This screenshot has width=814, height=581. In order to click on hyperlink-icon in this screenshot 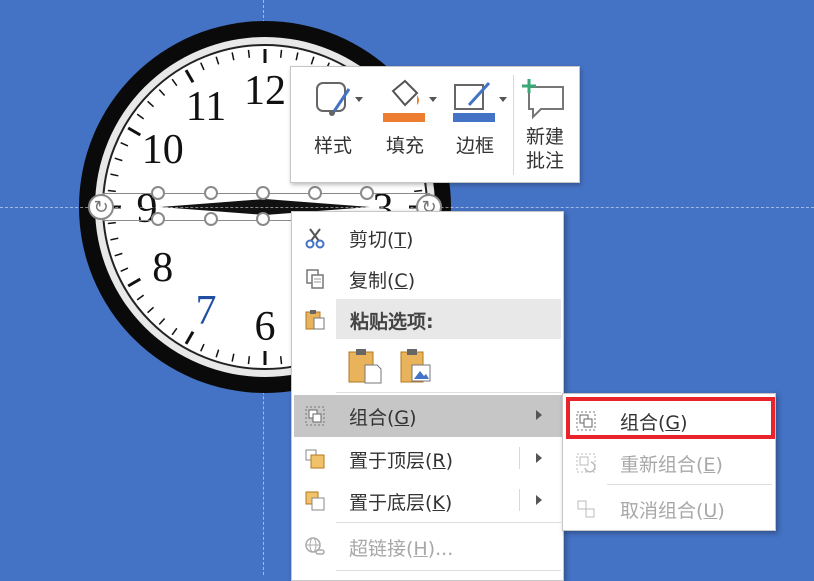, I will do `click(315, 546)`.